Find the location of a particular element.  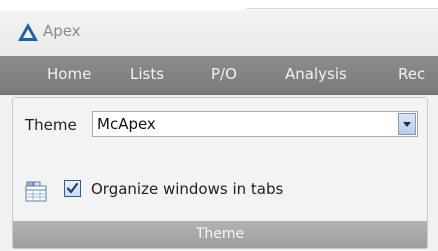

dropdown-arrow-button is located at coordinates (407, 124).